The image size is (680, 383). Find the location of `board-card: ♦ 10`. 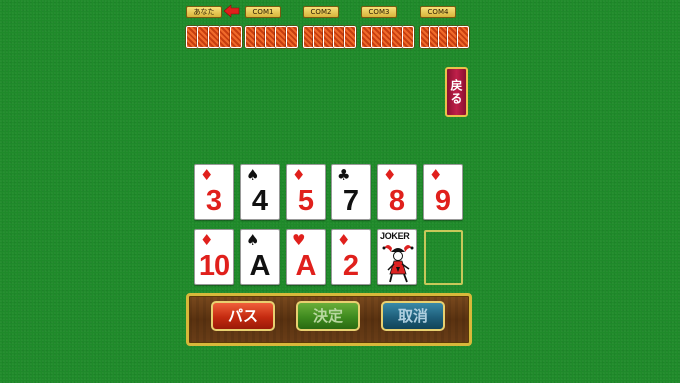

board-card: ♦ 10 is located at coordinates (214, 257).